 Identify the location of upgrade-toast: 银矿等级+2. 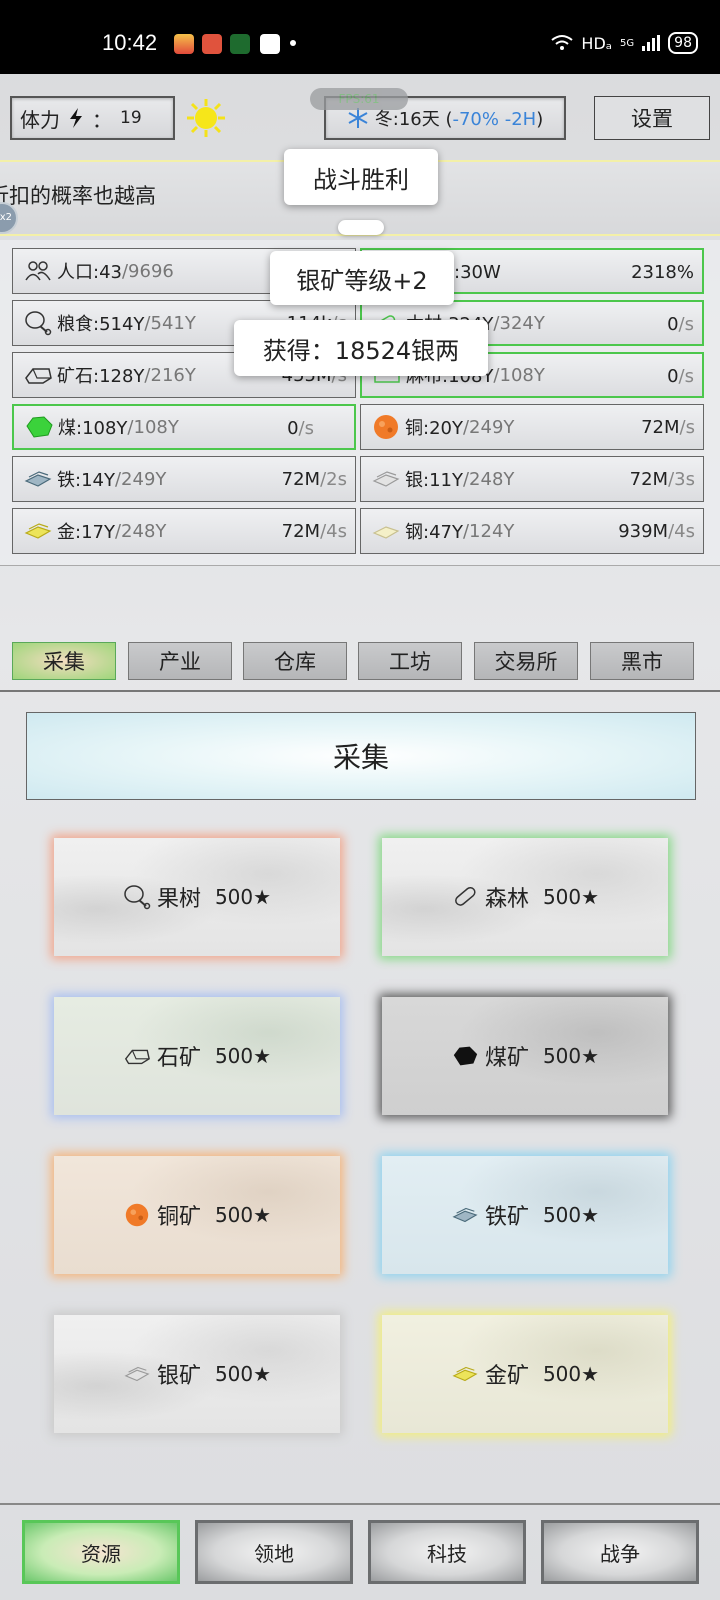
(362, 278).